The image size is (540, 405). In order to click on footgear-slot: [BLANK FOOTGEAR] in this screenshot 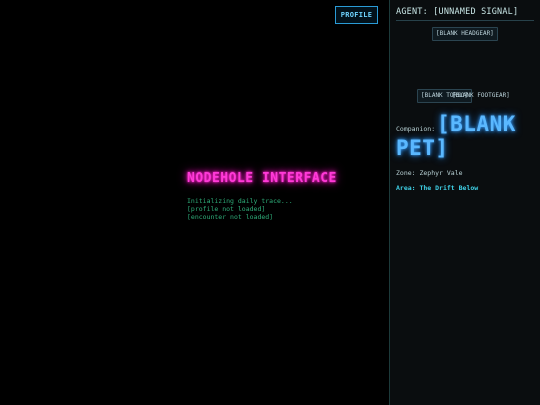, I will do `click(481, 96)`.